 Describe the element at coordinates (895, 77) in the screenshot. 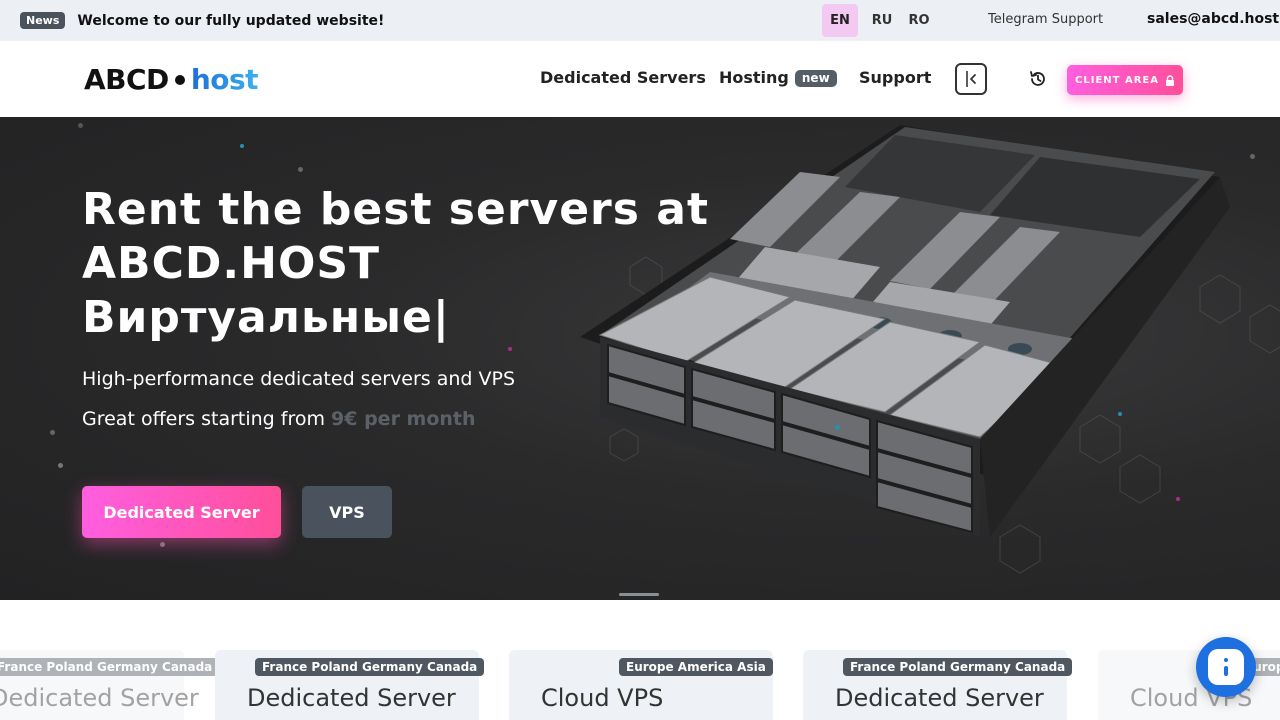

I see `nav-support: Support` at that location.